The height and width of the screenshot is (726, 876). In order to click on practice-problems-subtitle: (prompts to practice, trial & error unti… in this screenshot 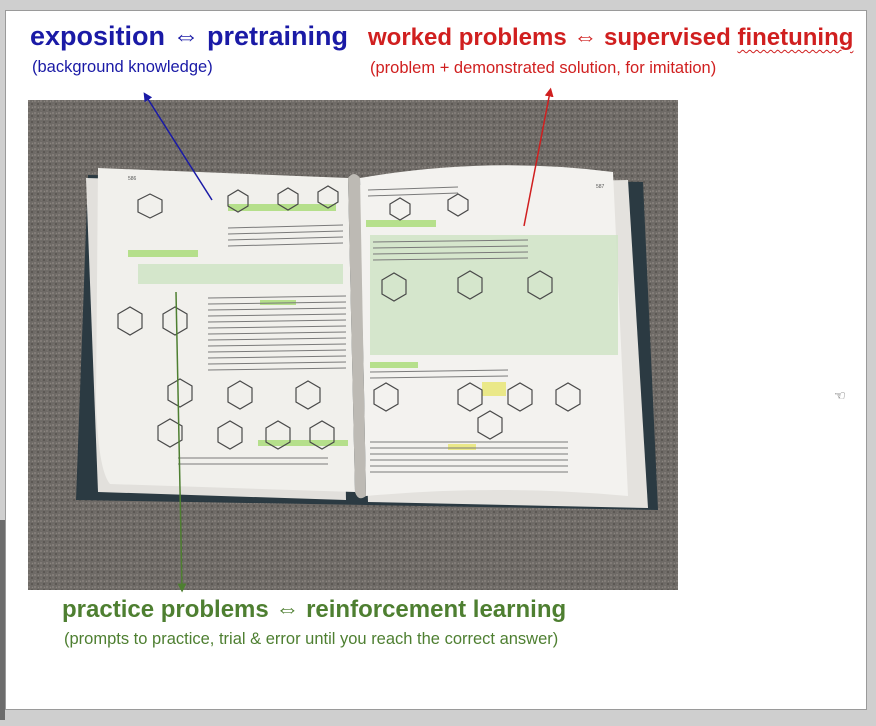, I will do `click(311, 639)`.